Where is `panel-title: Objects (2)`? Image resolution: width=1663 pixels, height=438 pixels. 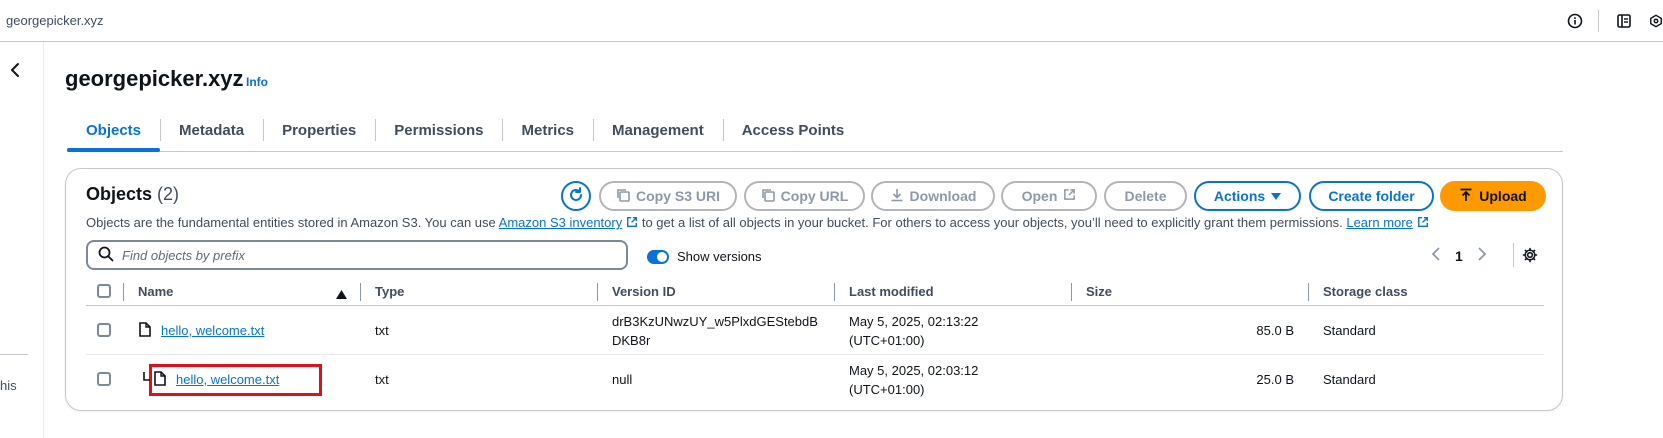 panel-title: Objects (2) is located at coordinates (132, 194).